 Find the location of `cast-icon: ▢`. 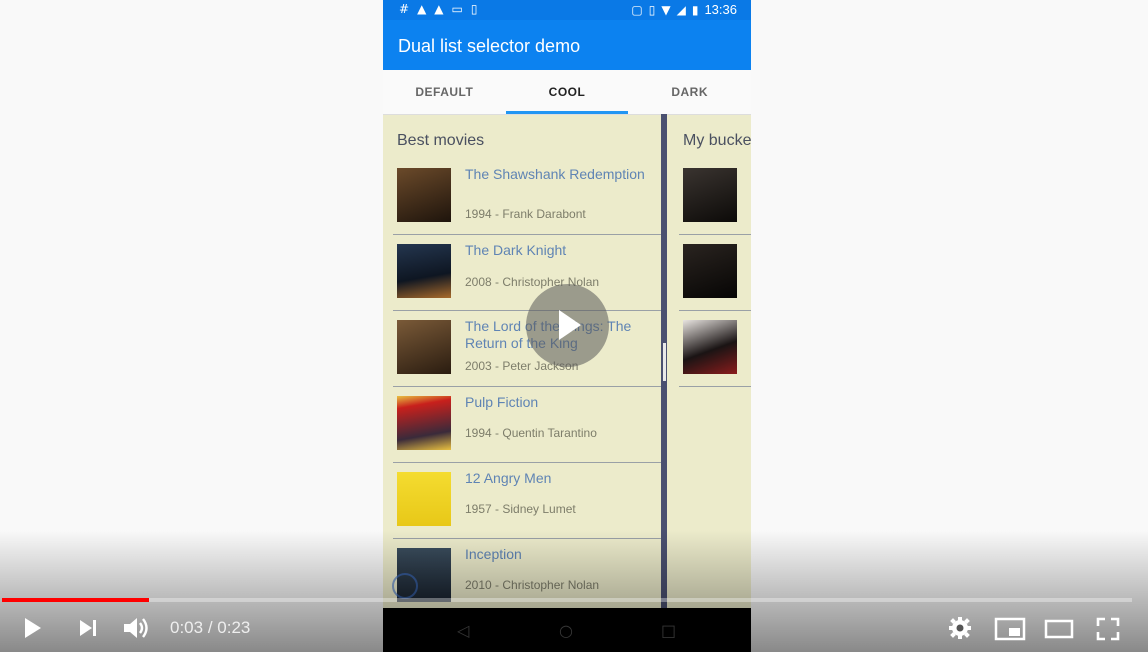

cast-icon: ▢ is located at coordinates (637, 9).